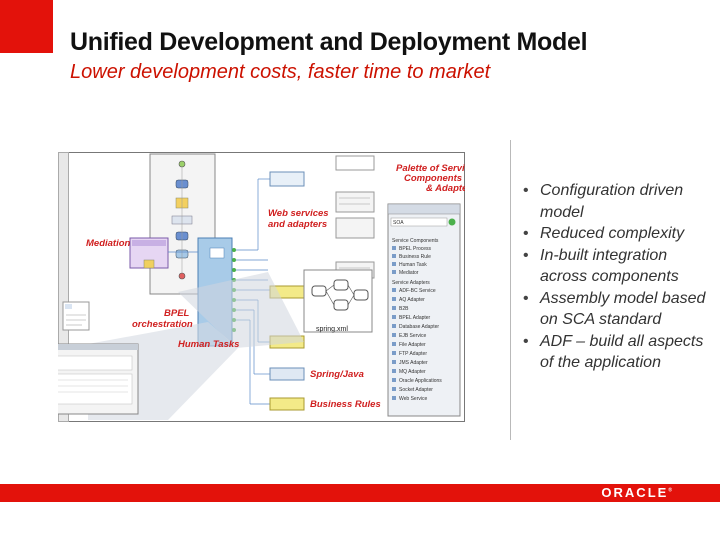 Image resolution: width=720 pixels, height=540 pixels. I want to click on web-services-callout-line1: Web services, so click(298, 213).